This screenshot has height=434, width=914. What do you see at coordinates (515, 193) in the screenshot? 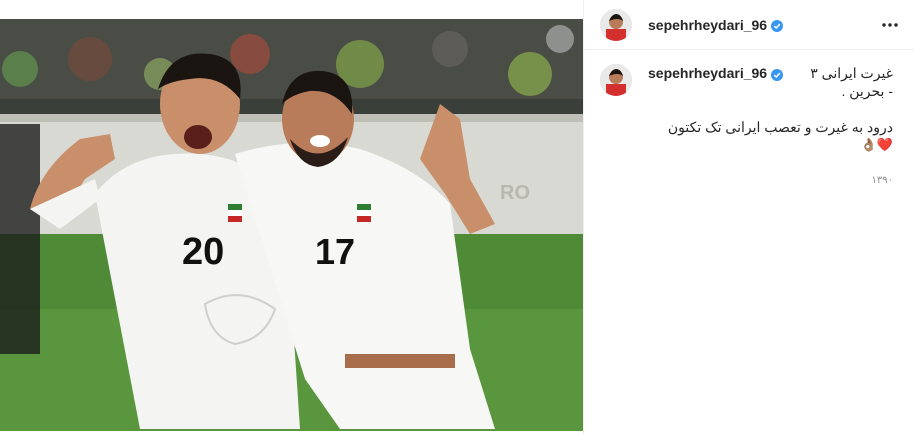
I see `svg-text: RO` at bounding box center [515, 193].